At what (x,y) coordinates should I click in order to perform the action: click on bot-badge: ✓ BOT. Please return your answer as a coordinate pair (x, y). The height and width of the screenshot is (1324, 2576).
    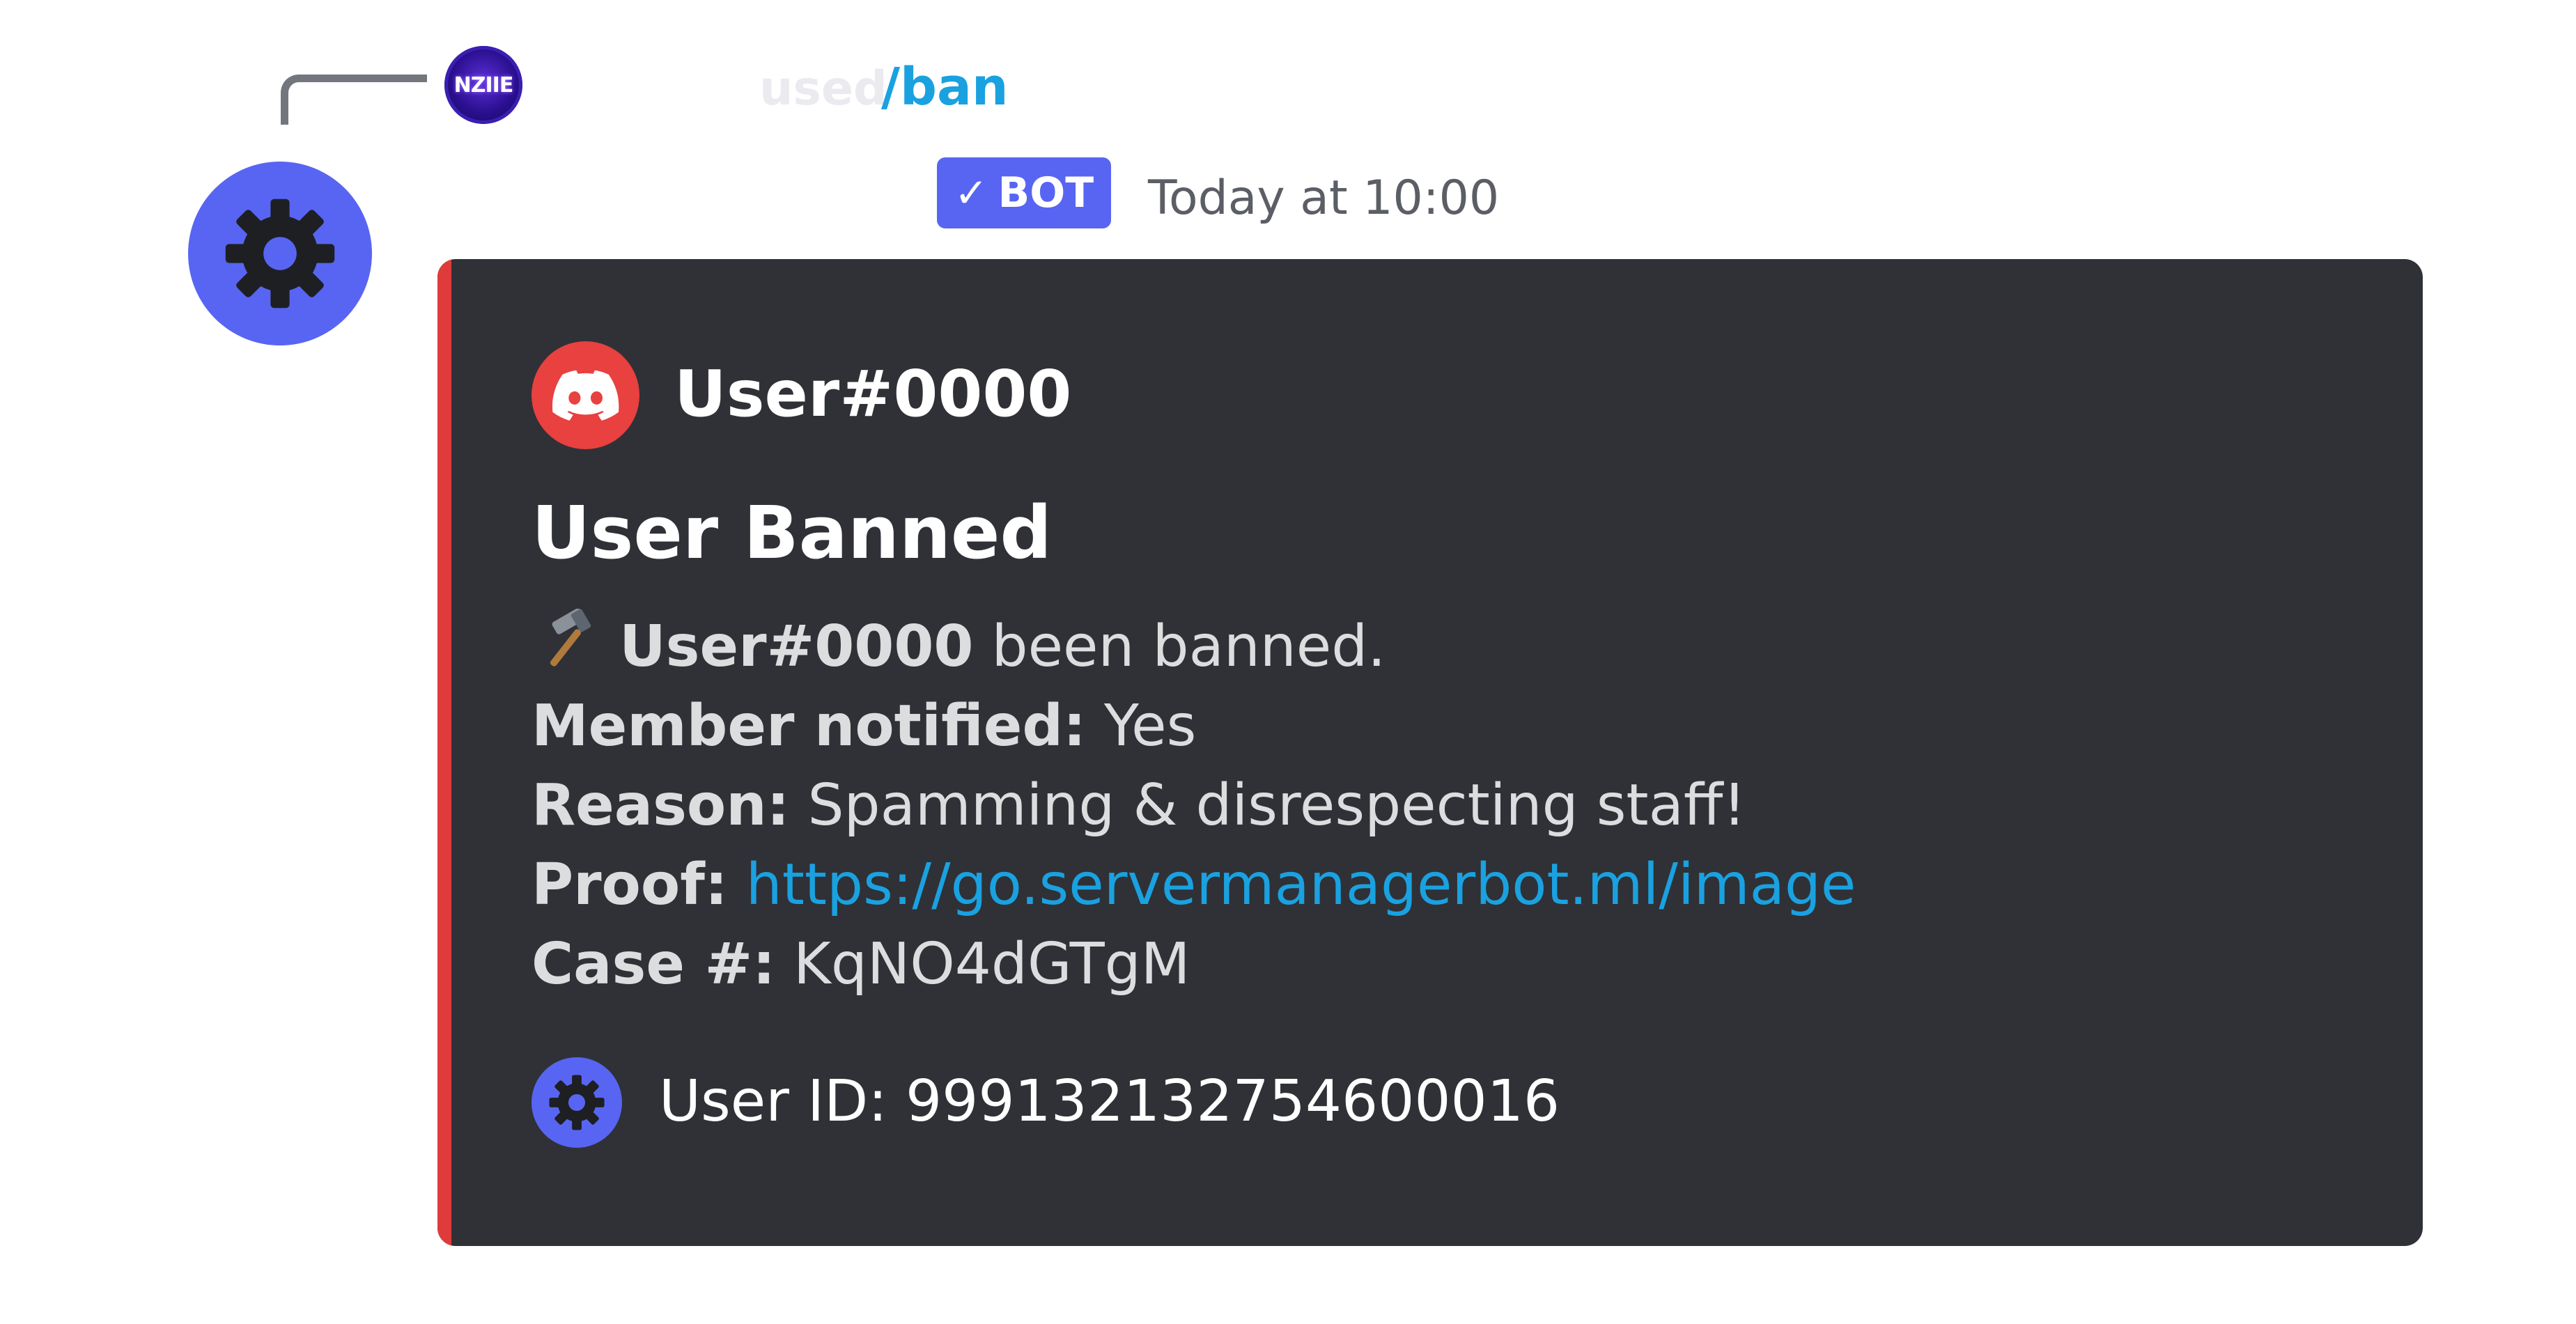
    Looking at the image, I should click on (1024, 192).